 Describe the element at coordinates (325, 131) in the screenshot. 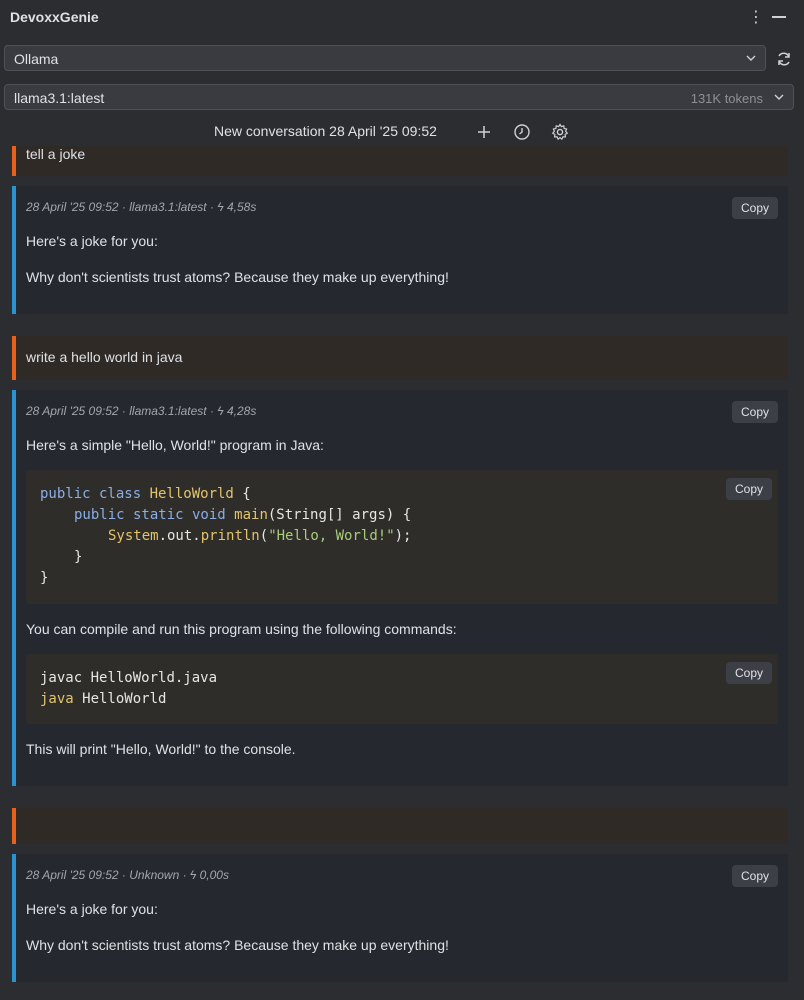

I see `conversation-title: New conversation 28 April '25 09:52` at that location.